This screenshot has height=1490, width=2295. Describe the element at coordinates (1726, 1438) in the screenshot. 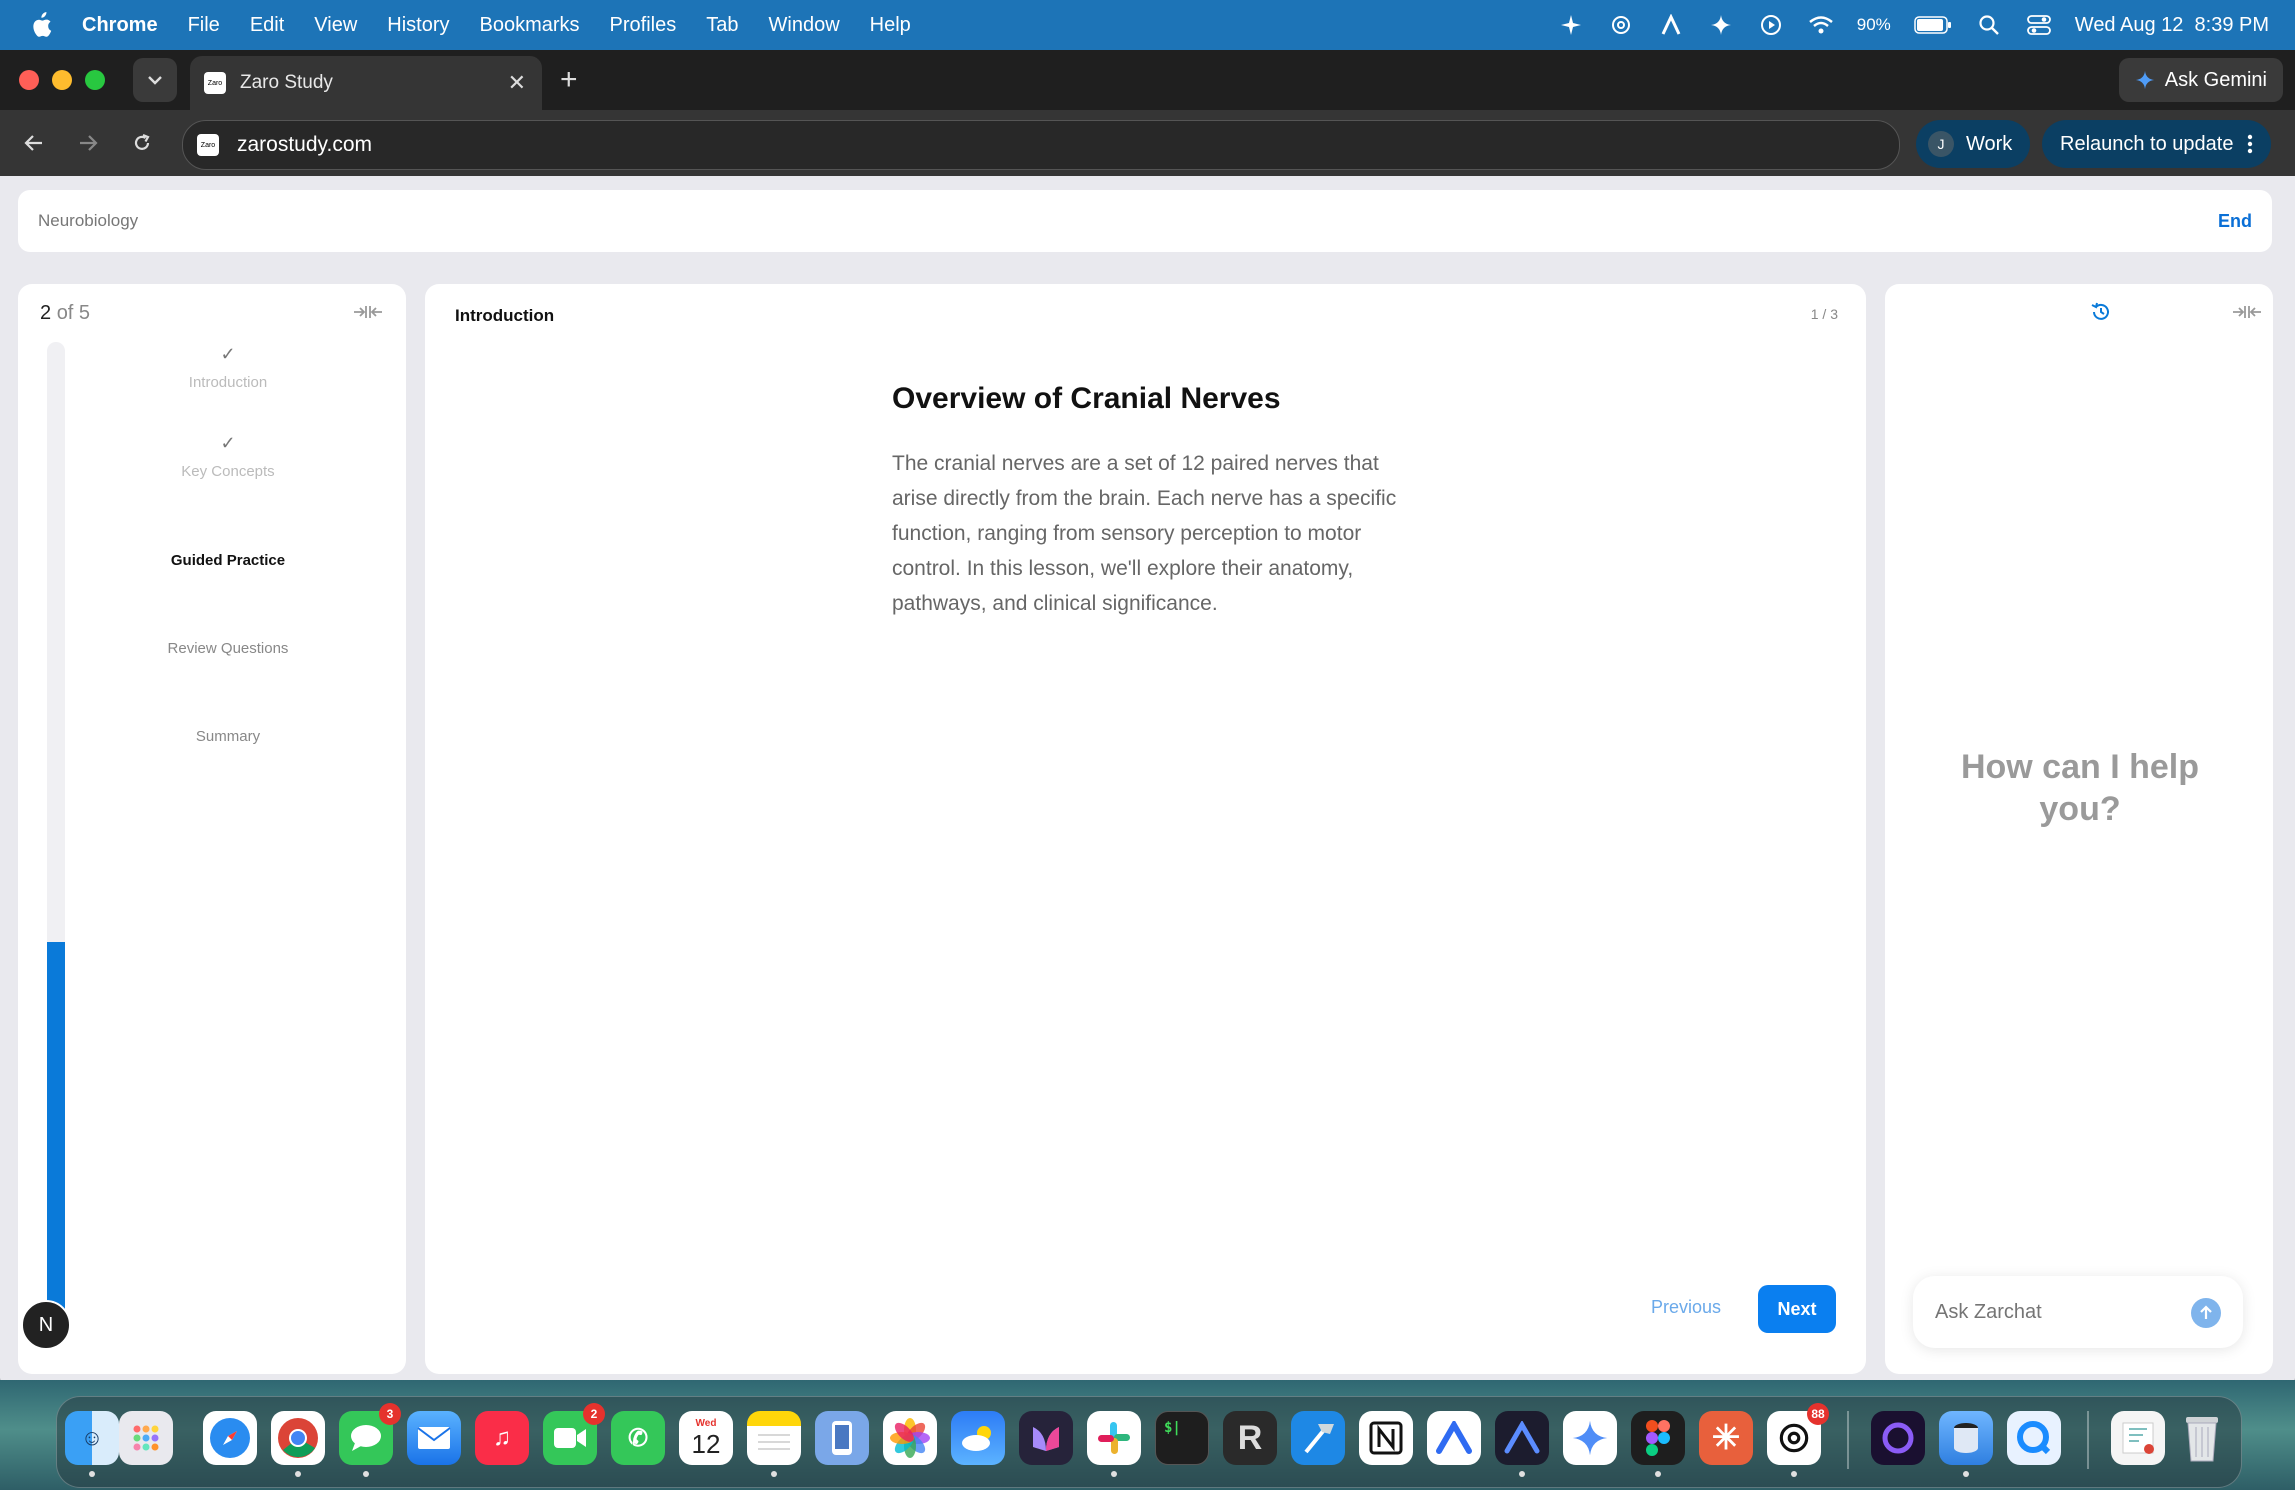

I see `claude-icon: ✳` at that location.